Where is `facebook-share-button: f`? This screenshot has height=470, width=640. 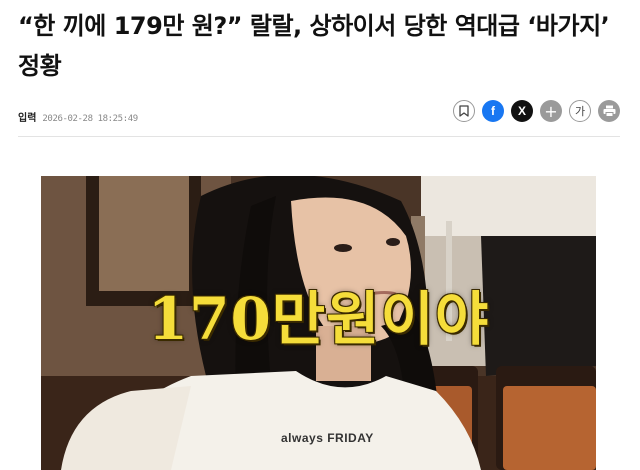
facebook-share-button: f is located at coordinates (493, 111).